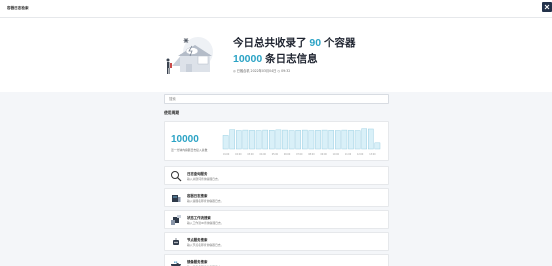 This screenshot has width=552, height=266. What do you see at coordinates (176, 176) in the screenshot?
I see `magnifier-icon` at bounding box center [176, 176].